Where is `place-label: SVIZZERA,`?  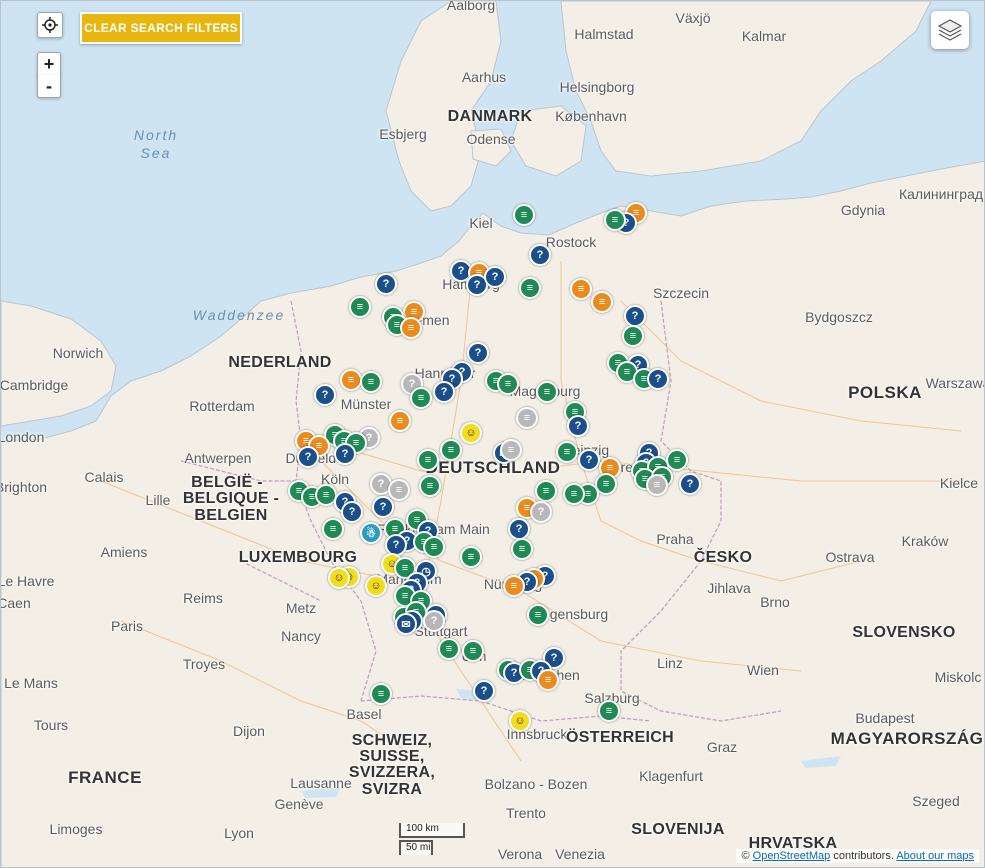 place-label: SVIZZERA, is located at coordinates (392, 772).